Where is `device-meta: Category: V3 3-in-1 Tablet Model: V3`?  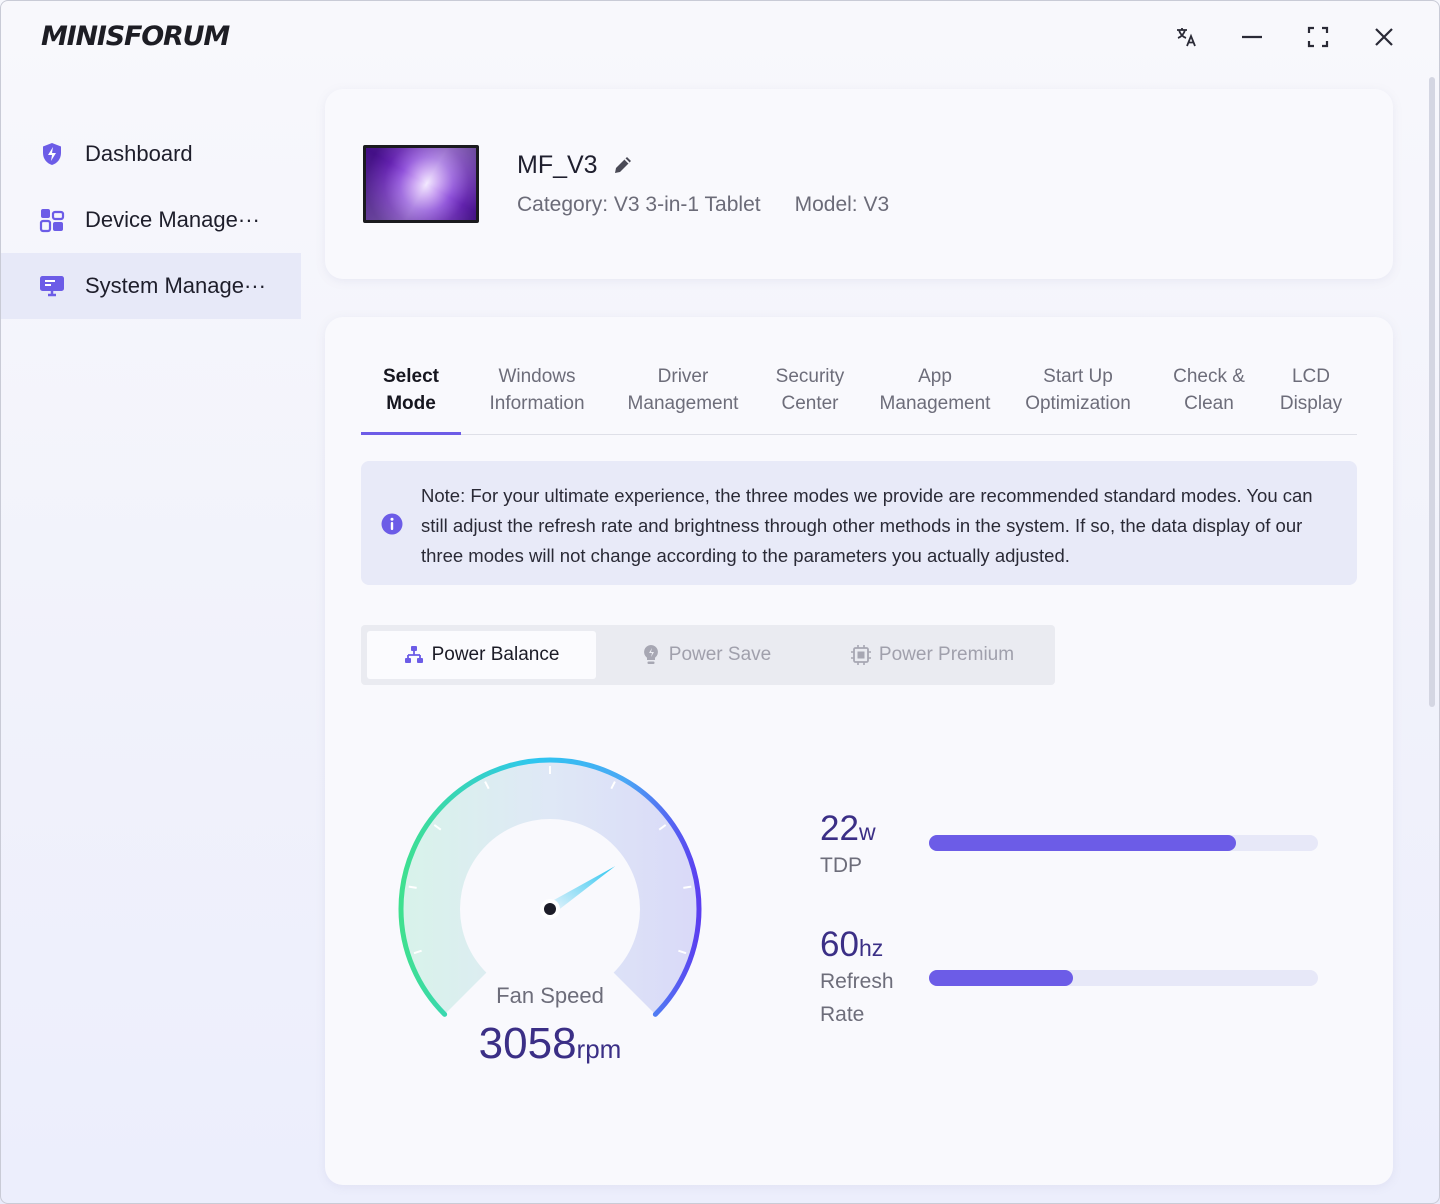
device-meta: Category: V3 3-in-1 Tablet Model: V3 is located at coordinates (703, 205).